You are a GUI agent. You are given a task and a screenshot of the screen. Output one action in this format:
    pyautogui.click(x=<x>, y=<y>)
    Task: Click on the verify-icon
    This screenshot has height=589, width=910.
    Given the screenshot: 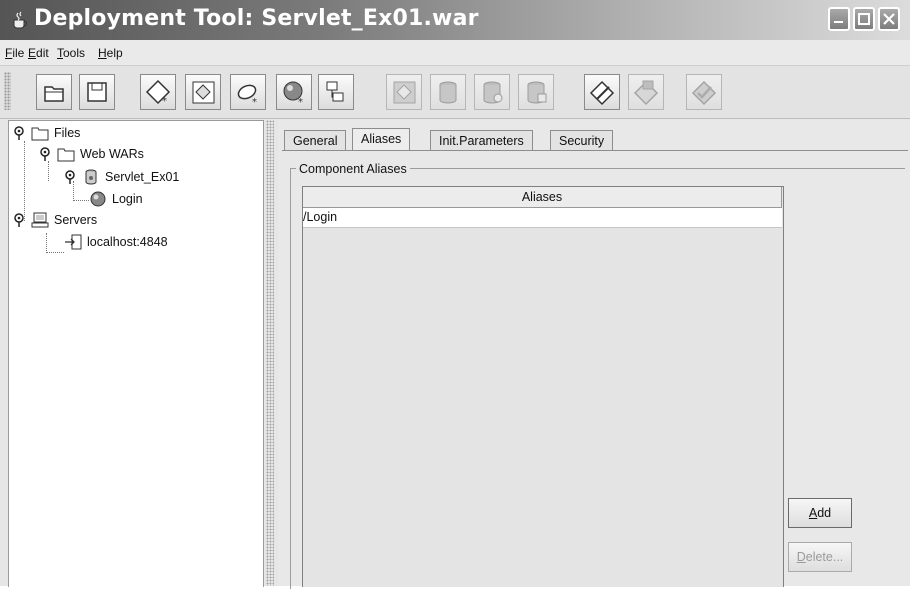 What is the action you would take?
    pyautogui.click(x=646, y=93)
    